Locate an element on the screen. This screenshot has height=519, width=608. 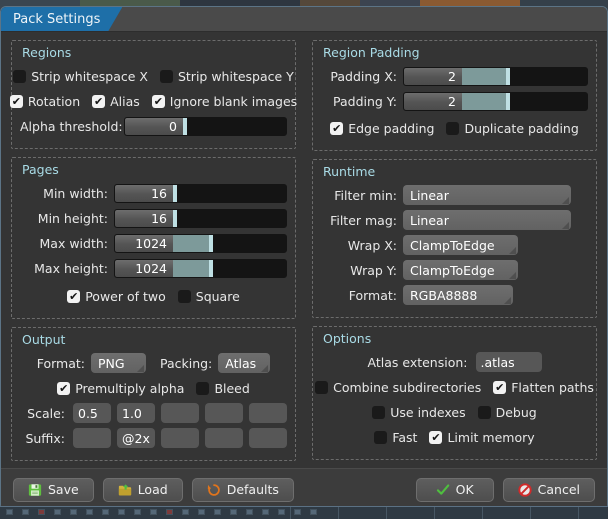
dropdown-wrap-x: ClampToEdge is located at coordinates (460, 245).